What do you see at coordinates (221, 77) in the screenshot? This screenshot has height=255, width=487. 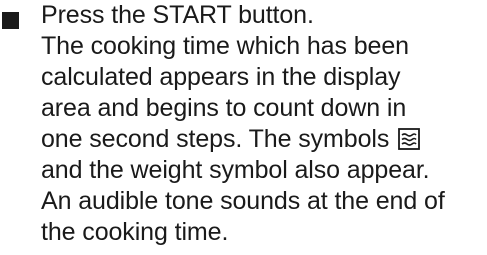 I see `instruction-line: calculated appears in the display` at bounding box center [221, 77].